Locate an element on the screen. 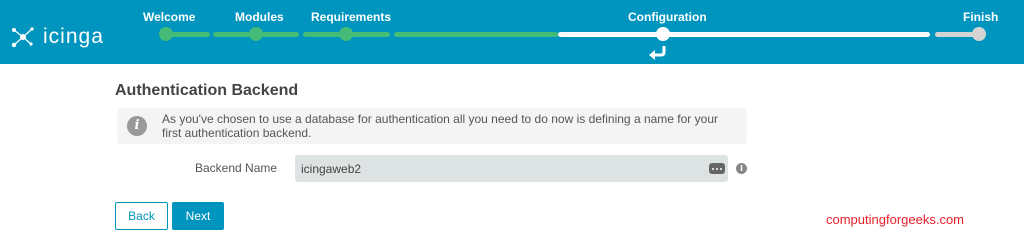  watermark-text: computingforgeeks.com is located at coordinates (895, 219).